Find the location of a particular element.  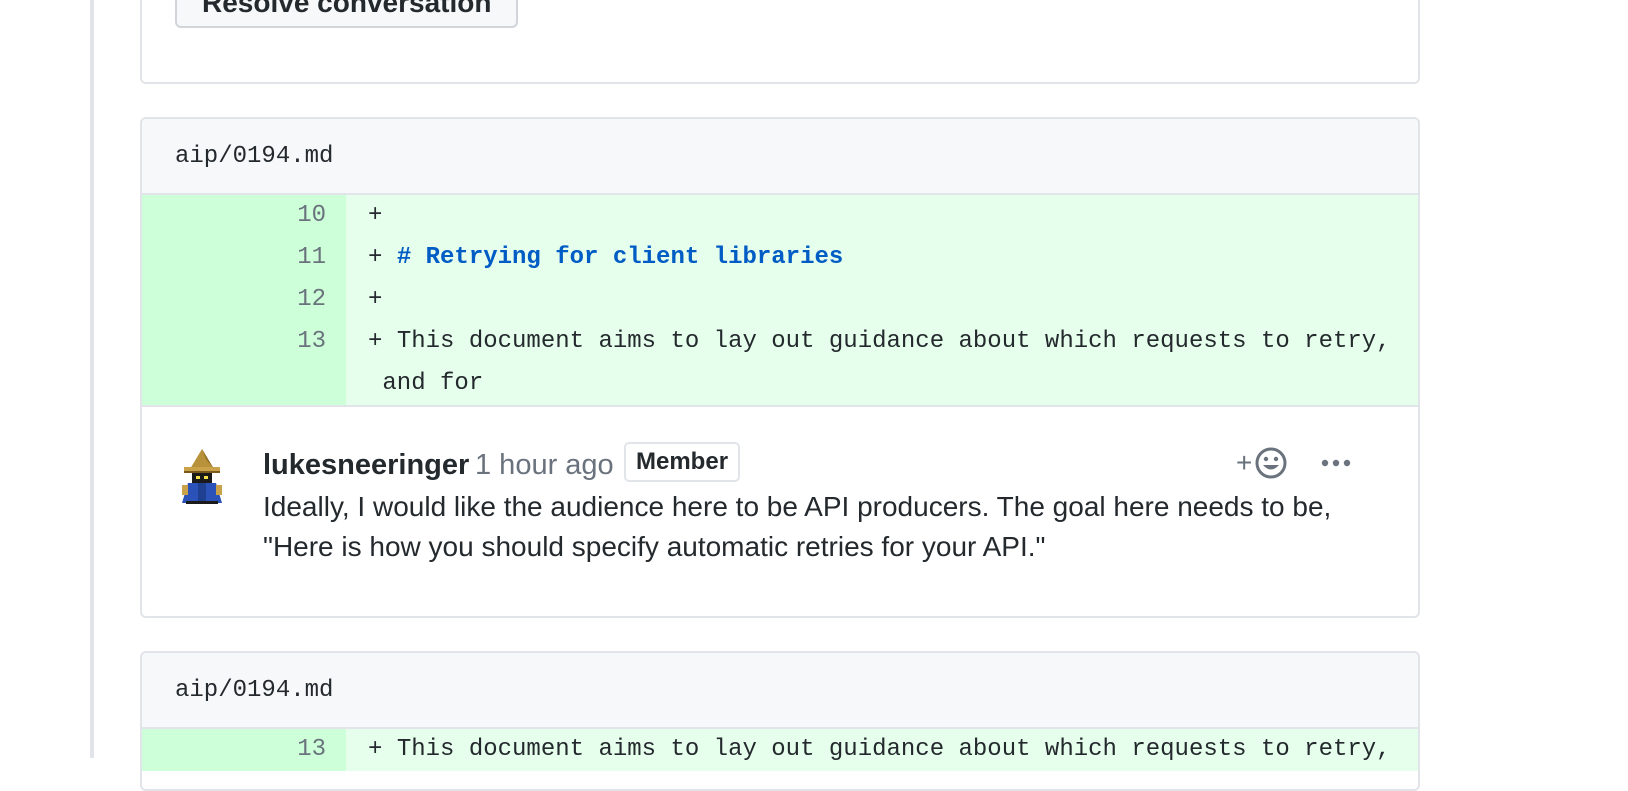

previous-thread-card: Resolve conversation is located at coordinates (780, 42).